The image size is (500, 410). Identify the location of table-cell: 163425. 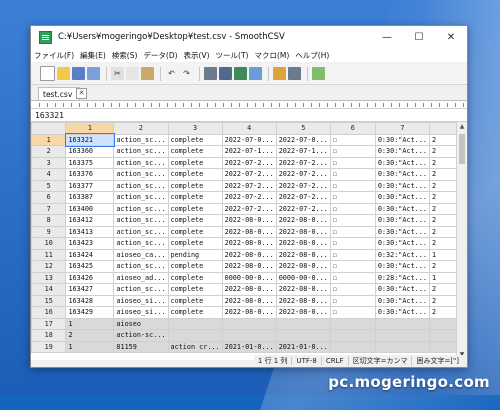
(90, 266).